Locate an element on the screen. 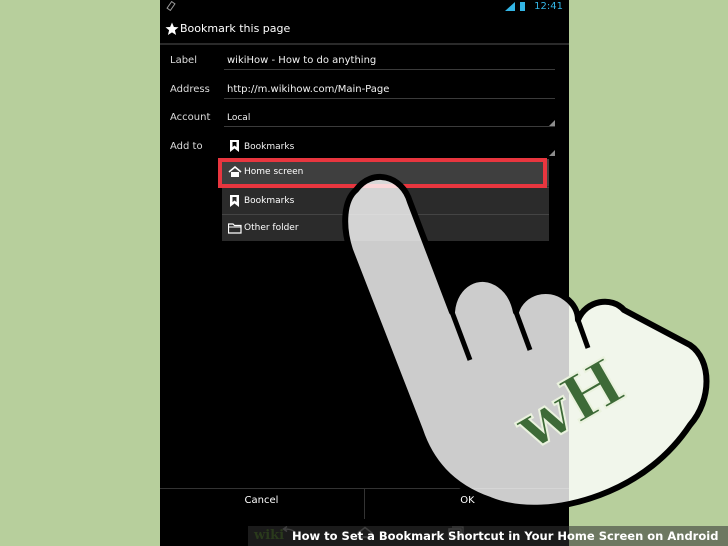 The image size is (728, 546). battery-icon is located at coordinates (522, 6).